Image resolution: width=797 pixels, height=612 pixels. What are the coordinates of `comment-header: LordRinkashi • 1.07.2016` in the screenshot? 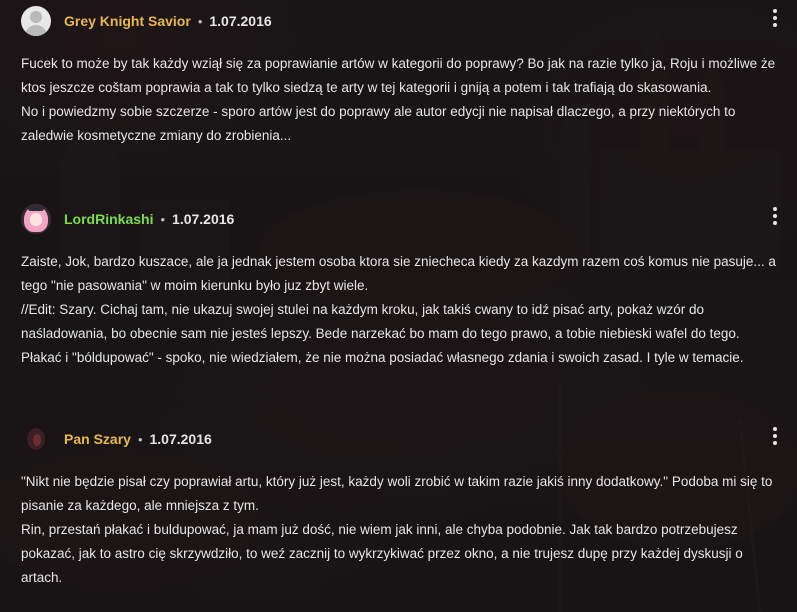 It's located at (127, 219).